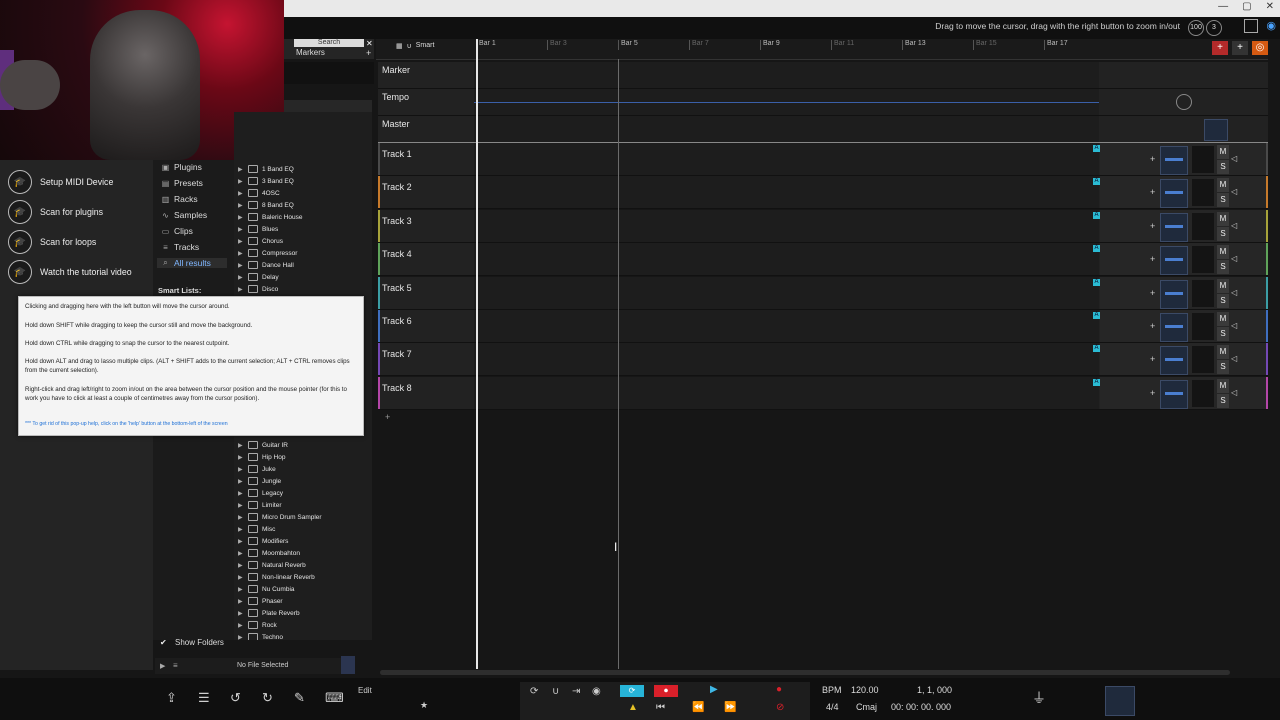 This screenshot has width=1280, height=720. Describe the element at coordinates (823, 360) in the screenshot. I see `track-row: Track 7 A + M S ◁` at that location.